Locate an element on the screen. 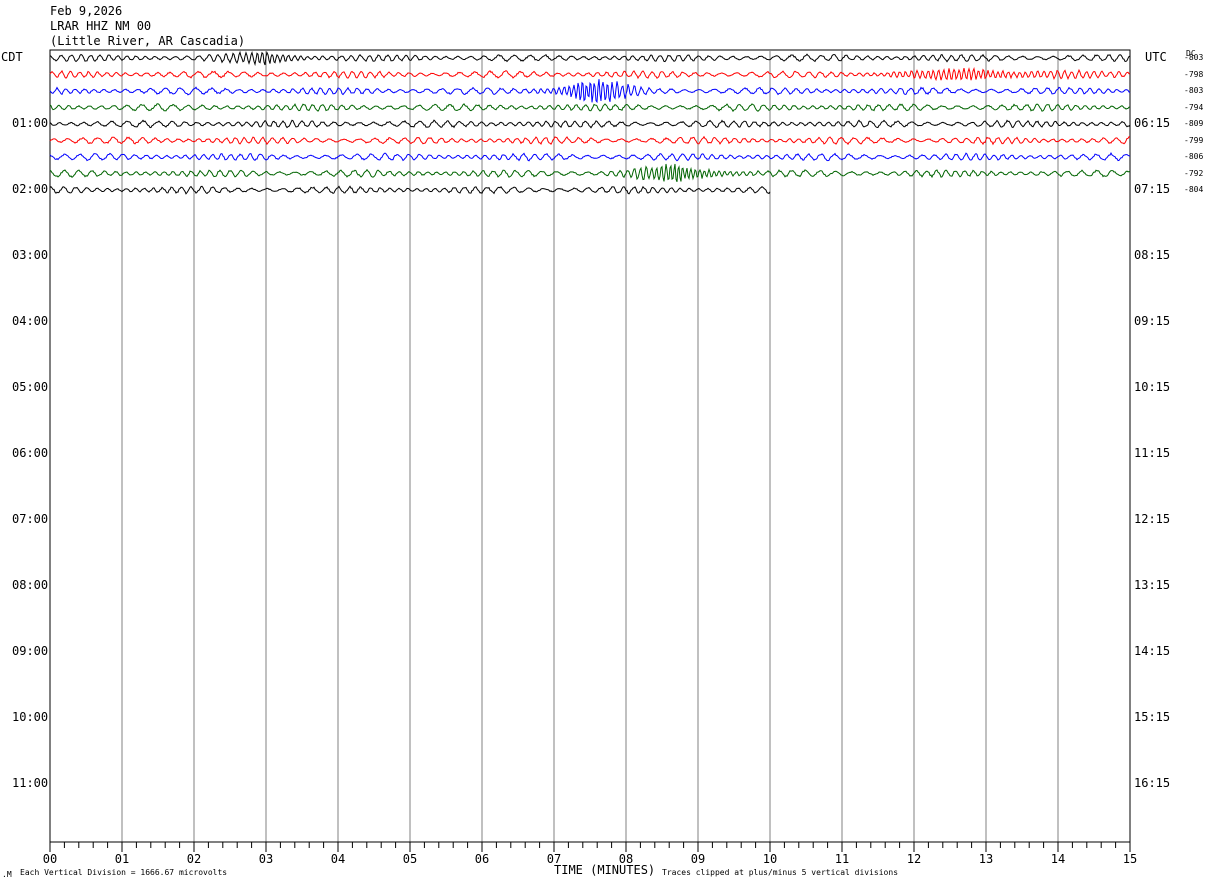  left-hour-label: 09:00 is located at coordinates (30, 651).